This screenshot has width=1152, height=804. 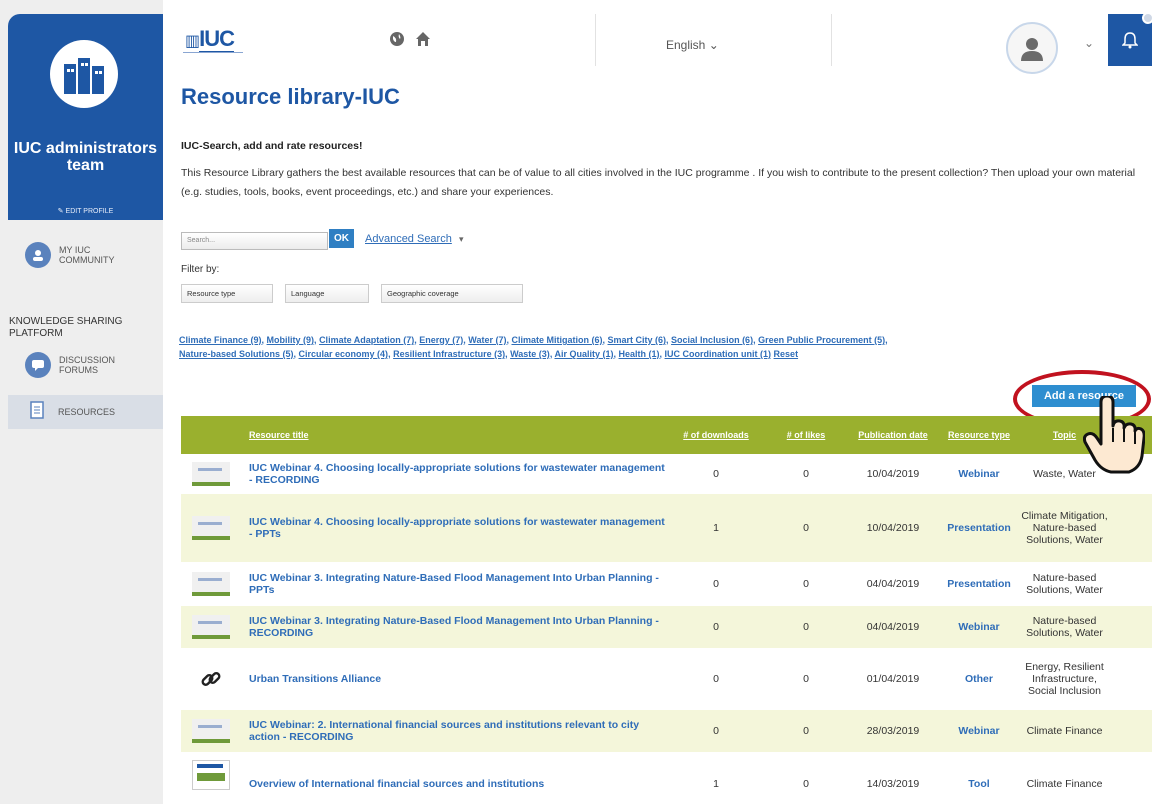 I want to click on search-ok-button: OK, so click(x=341, y=238).